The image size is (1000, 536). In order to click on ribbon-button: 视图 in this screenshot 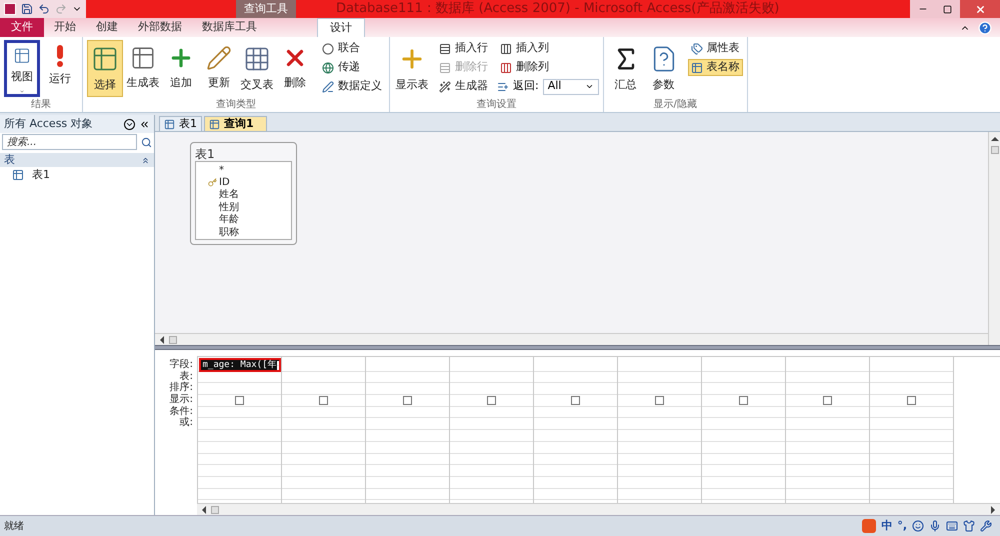, I will do `click(22, 68)`.